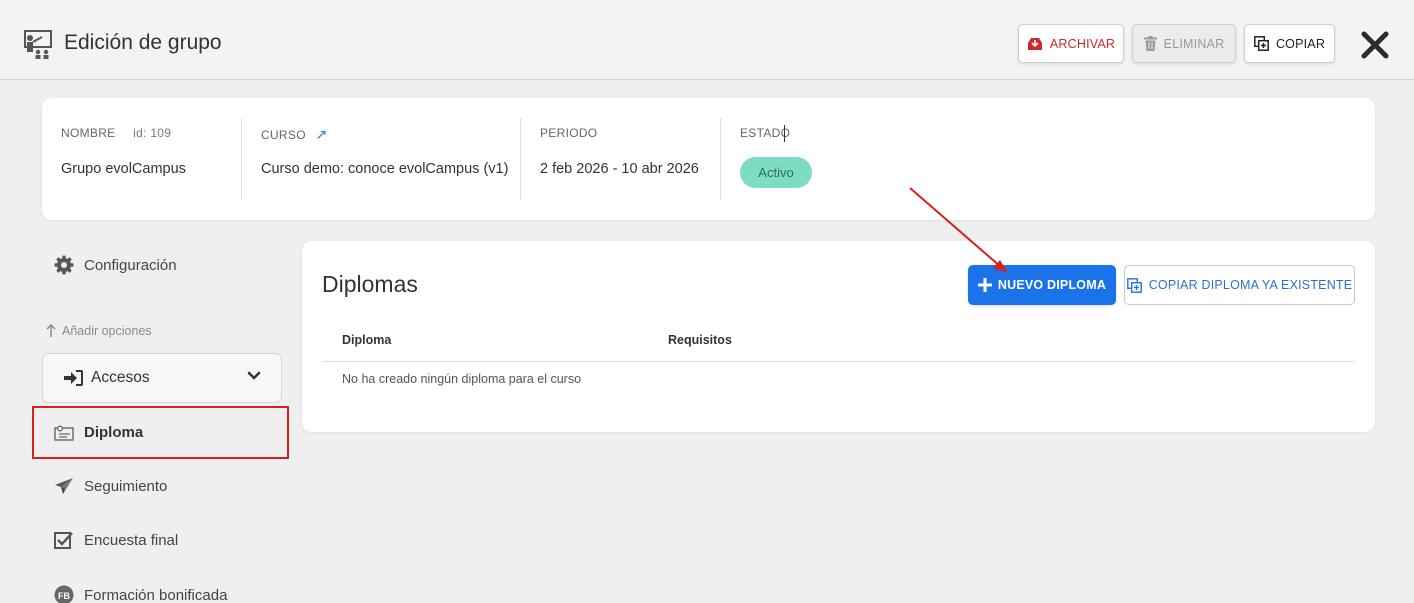 The height and width of the screenshot is (603, 1414). What do you see at coordinates (1082, 43) in the screenshot?
I see `archive-label: ARCHIVAR` at bounding box center [1082, 43].